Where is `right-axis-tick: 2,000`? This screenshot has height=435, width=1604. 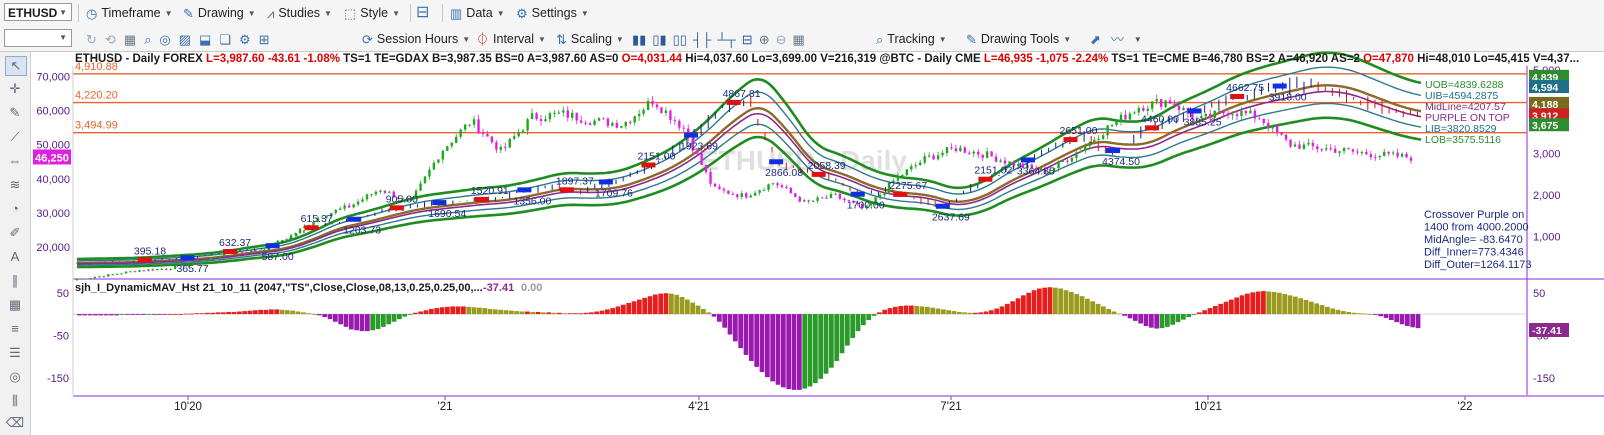 right-axis-tick: 2,000 is located at coordinates (1547, 196).